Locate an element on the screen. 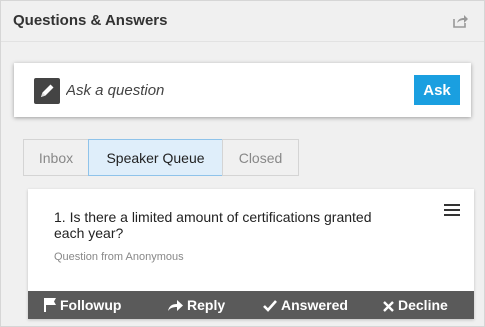 The width and height of the screenshot is (485, 327). decline-button: Decline is located at coordinates (415, 305).